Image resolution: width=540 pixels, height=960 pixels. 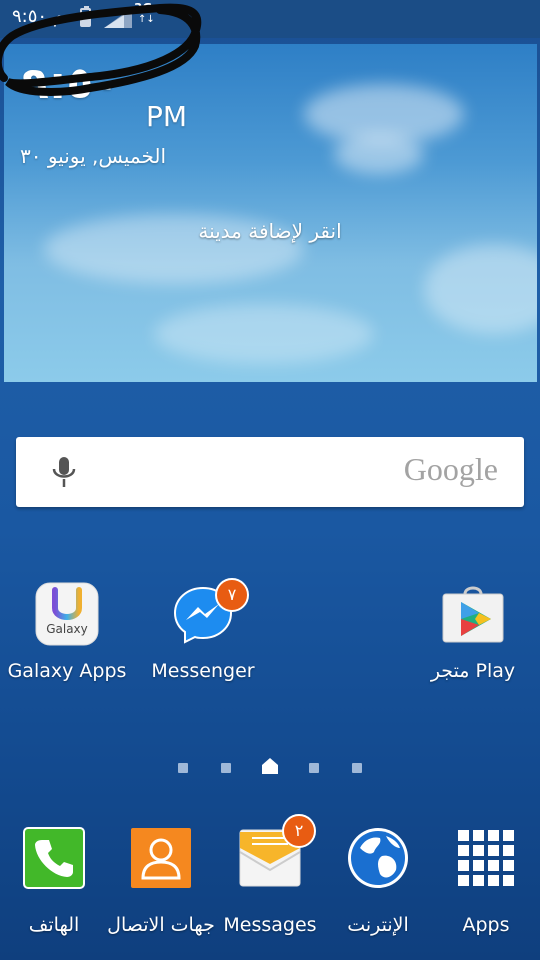 I want to click on app-label: Messenger, so click(x=203, y=671).